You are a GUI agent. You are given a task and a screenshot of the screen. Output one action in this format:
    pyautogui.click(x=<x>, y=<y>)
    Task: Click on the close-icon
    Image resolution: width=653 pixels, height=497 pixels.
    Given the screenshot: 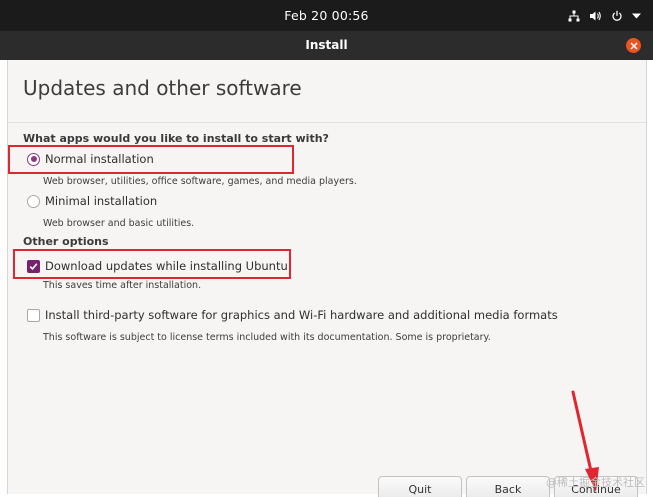 What is the action you would take?
    pyautogui.click(x=633, y=45)
    